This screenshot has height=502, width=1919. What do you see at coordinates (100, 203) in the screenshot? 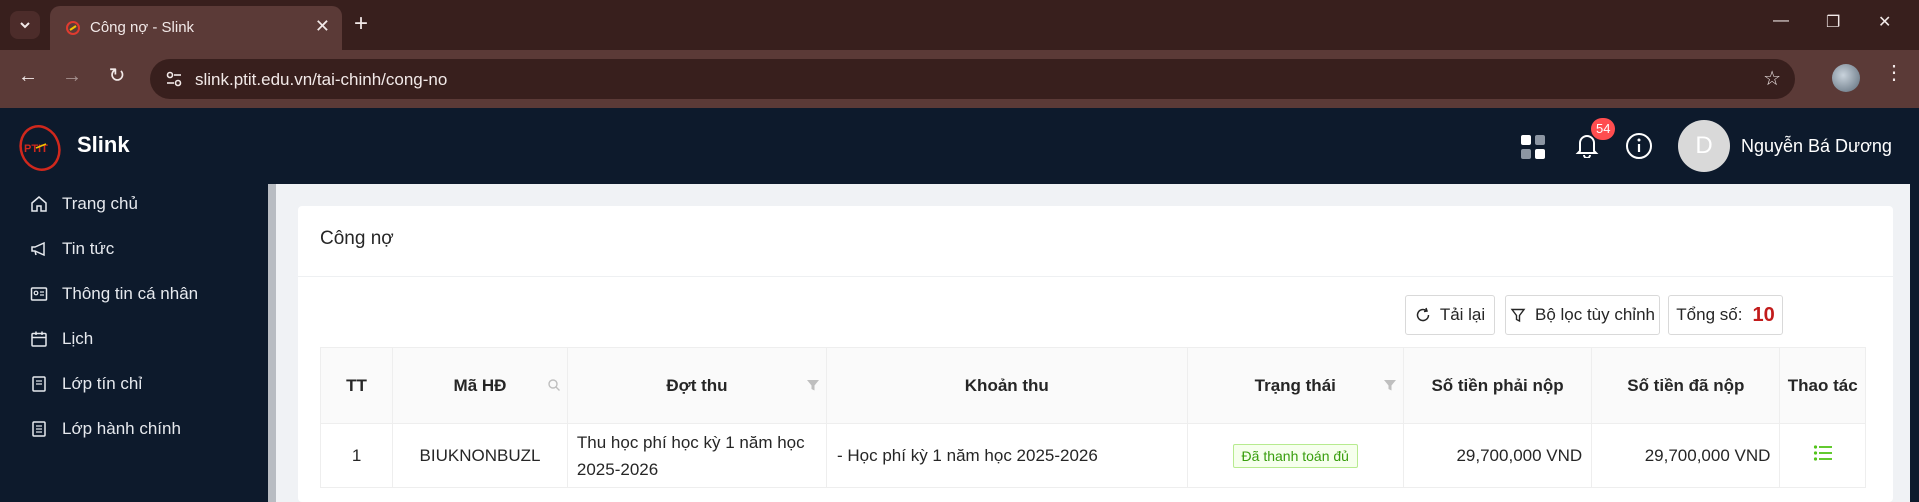
I see `sidebar-item-label: Trang chủ` at bounding box center [100, 203].